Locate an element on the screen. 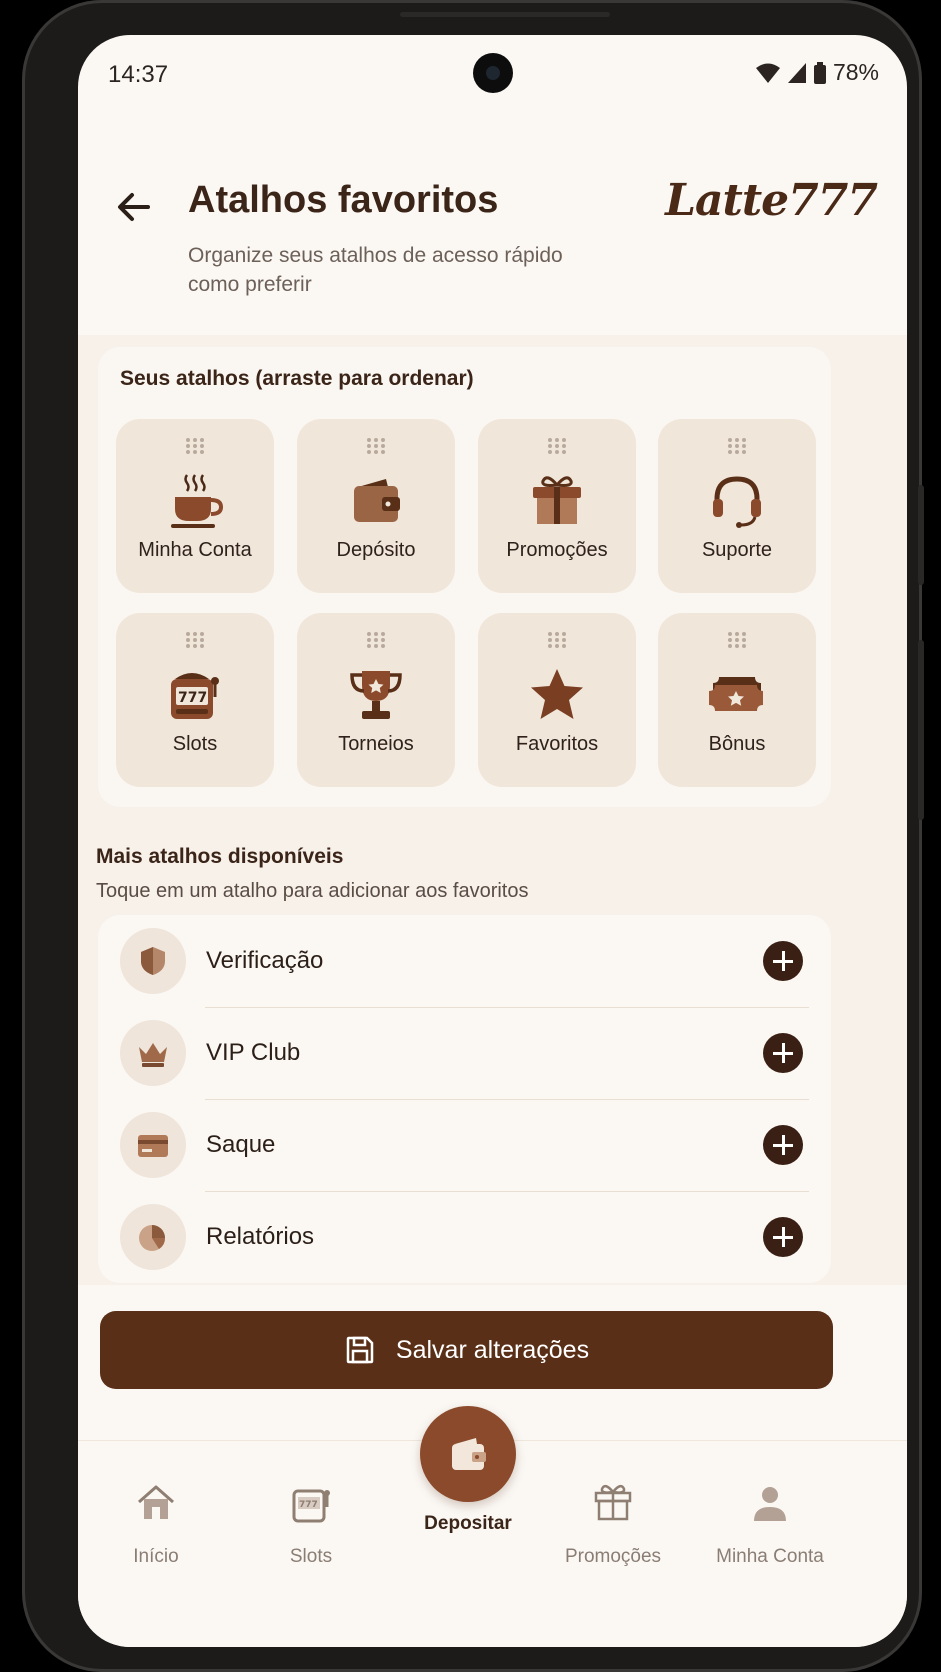  favorite-tile-favoritos: Favoritos is located at coordinates (557, 700).